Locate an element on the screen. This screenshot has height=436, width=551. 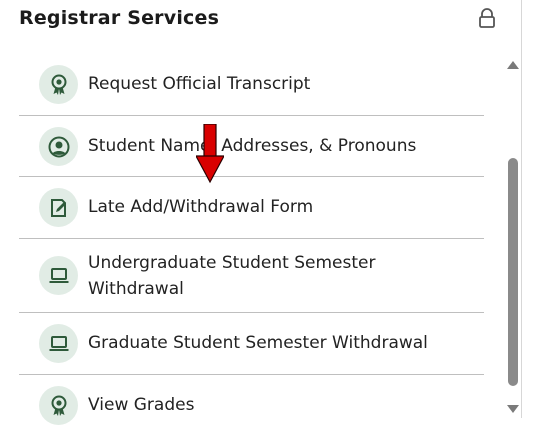
list-item-late-add-withdrawal-form: Late Add/Withdrawal Form is located at coordinates (251, 208).